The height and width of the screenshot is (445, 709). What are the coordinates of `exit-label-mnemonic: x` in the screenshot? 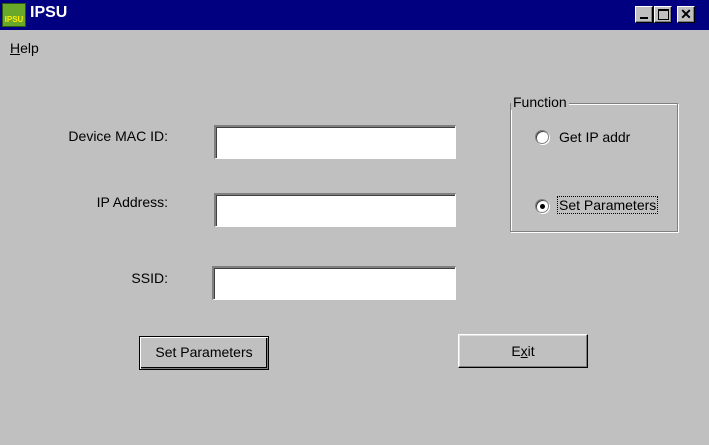 It's located at (524, 351).